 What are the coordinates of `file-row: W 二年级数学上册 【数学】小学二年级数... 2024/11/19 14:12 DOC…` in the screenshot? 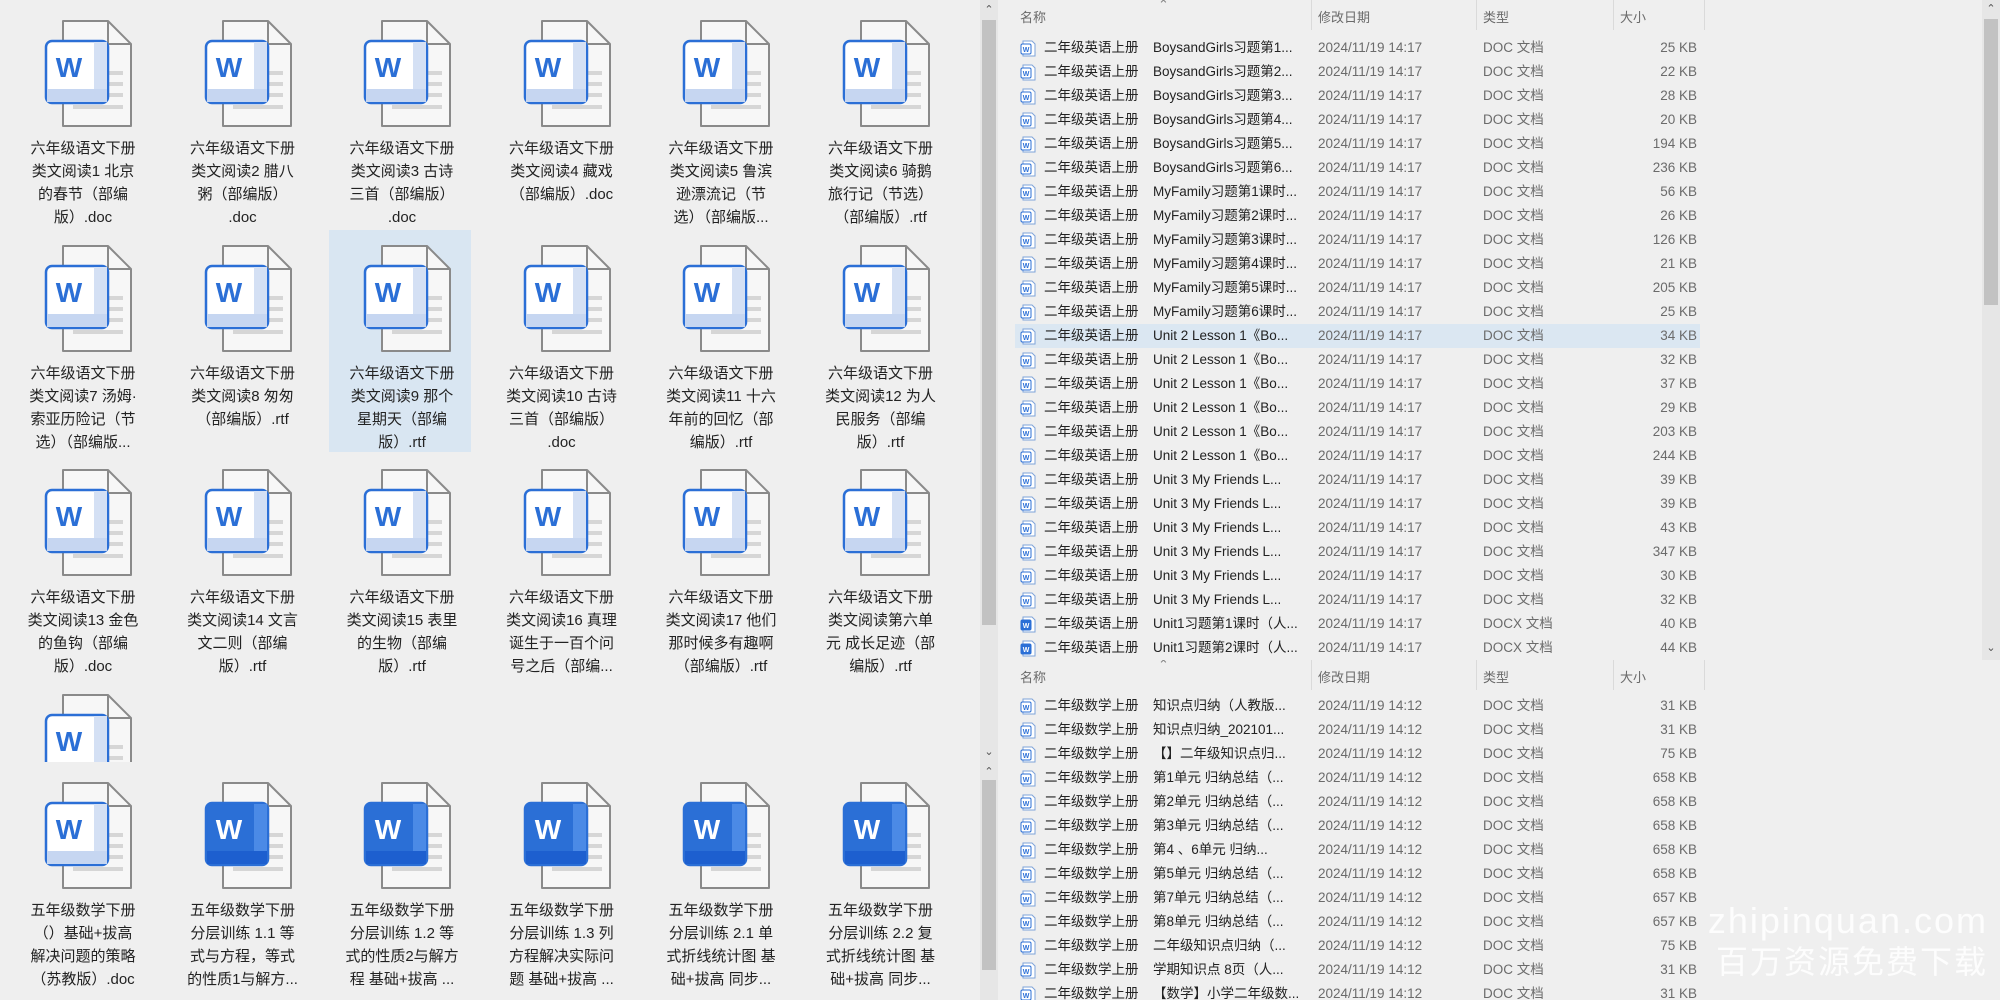 It's located at (1357, 991).